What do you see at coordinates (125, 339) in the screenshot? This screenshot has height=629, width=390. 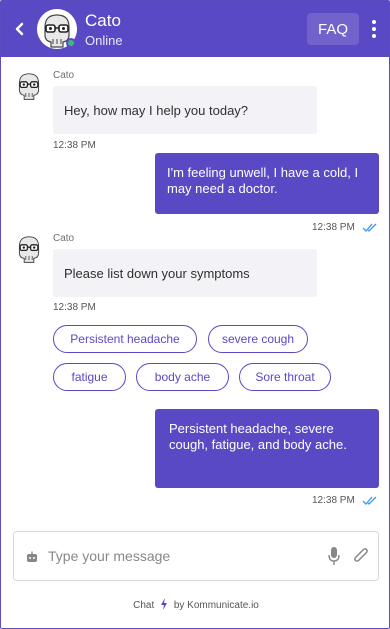 I see `quick-reply-persistent-headache: Persistent headache` at bounding box center [125, 339].